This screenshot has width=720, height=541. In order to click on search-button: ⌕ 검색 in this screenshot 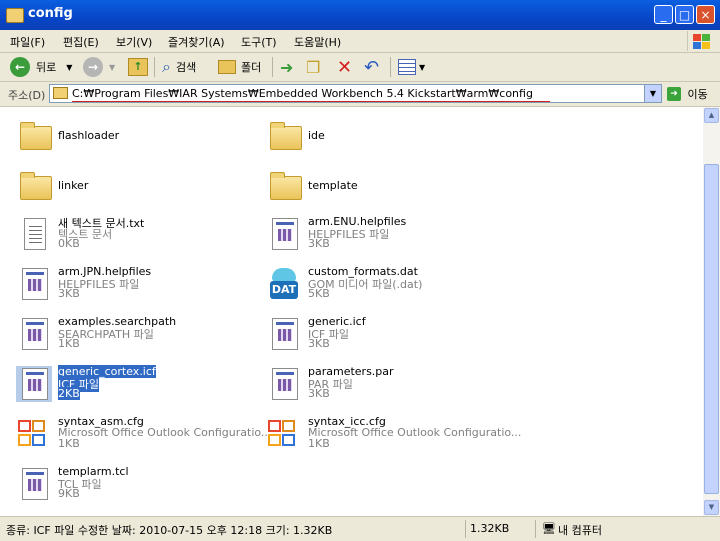, I will do `click(179, 67)`.